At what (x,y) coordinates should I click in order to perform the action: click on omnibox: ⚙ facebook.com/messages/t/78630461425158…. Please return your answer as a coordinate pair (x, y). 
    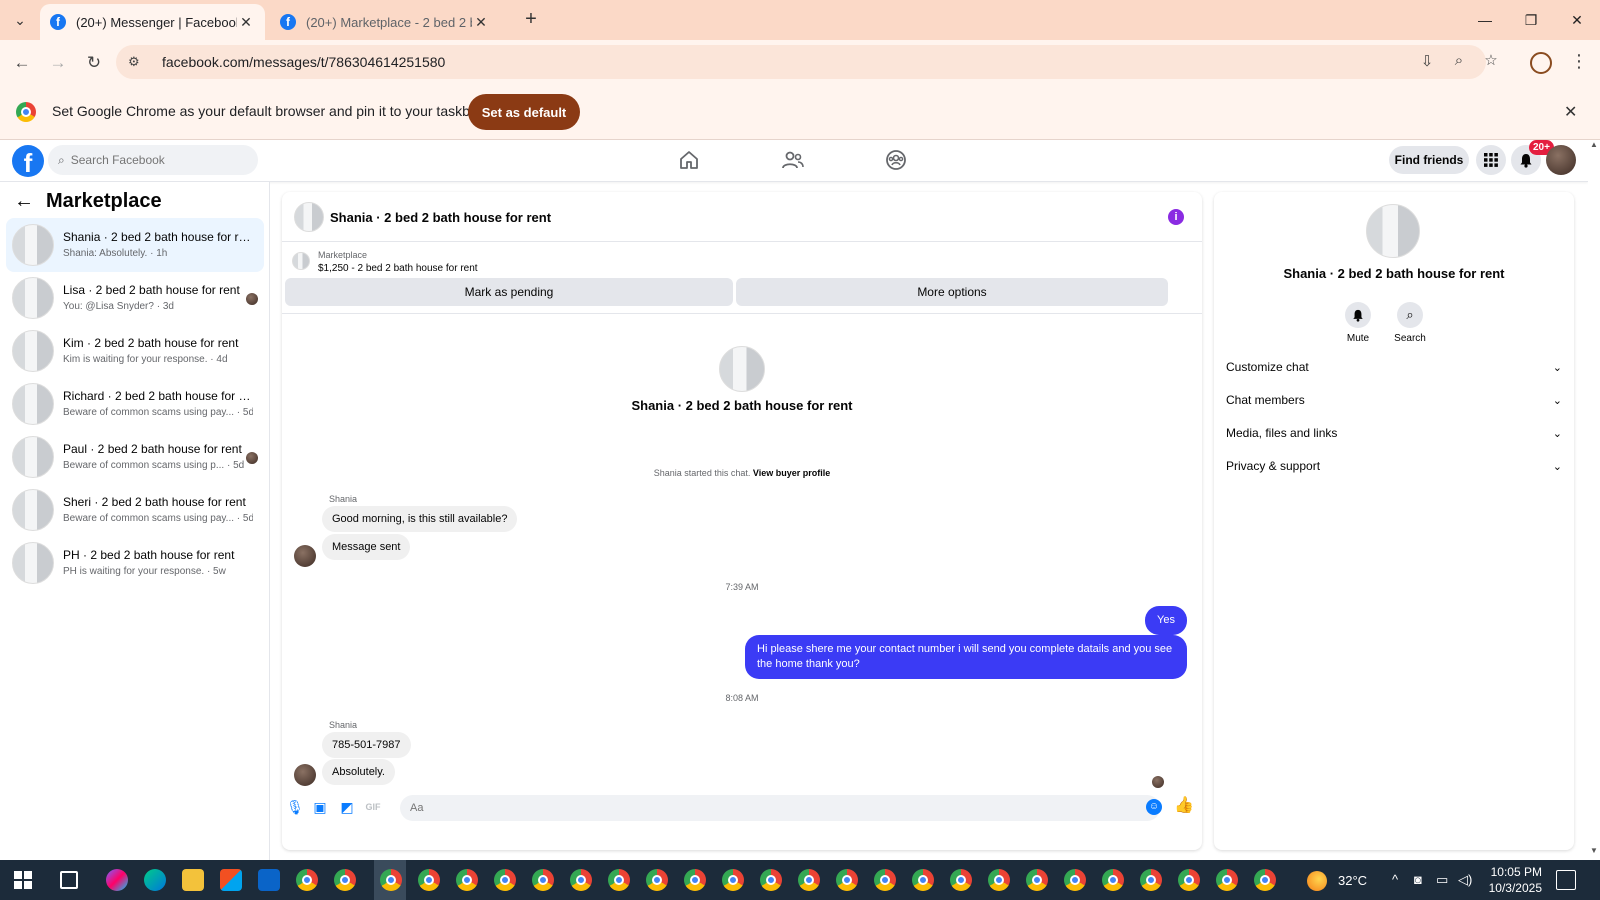
    Looking at the image, I should click on (801, 62).